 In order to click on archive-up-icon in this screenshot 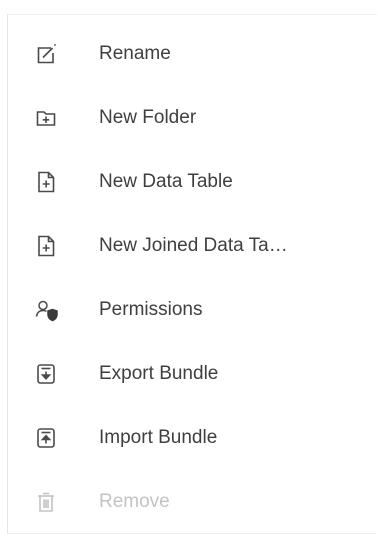, I will do `click(46, 438)`.